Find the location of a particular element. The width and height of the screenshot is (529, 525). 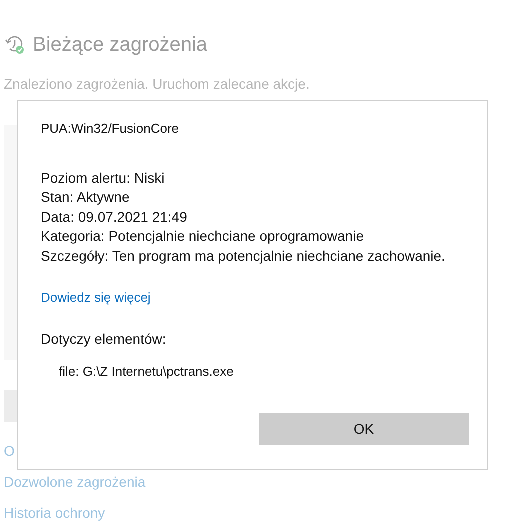

detail-row-text: Stan: Aktywne is located at coordinates (86, 197).